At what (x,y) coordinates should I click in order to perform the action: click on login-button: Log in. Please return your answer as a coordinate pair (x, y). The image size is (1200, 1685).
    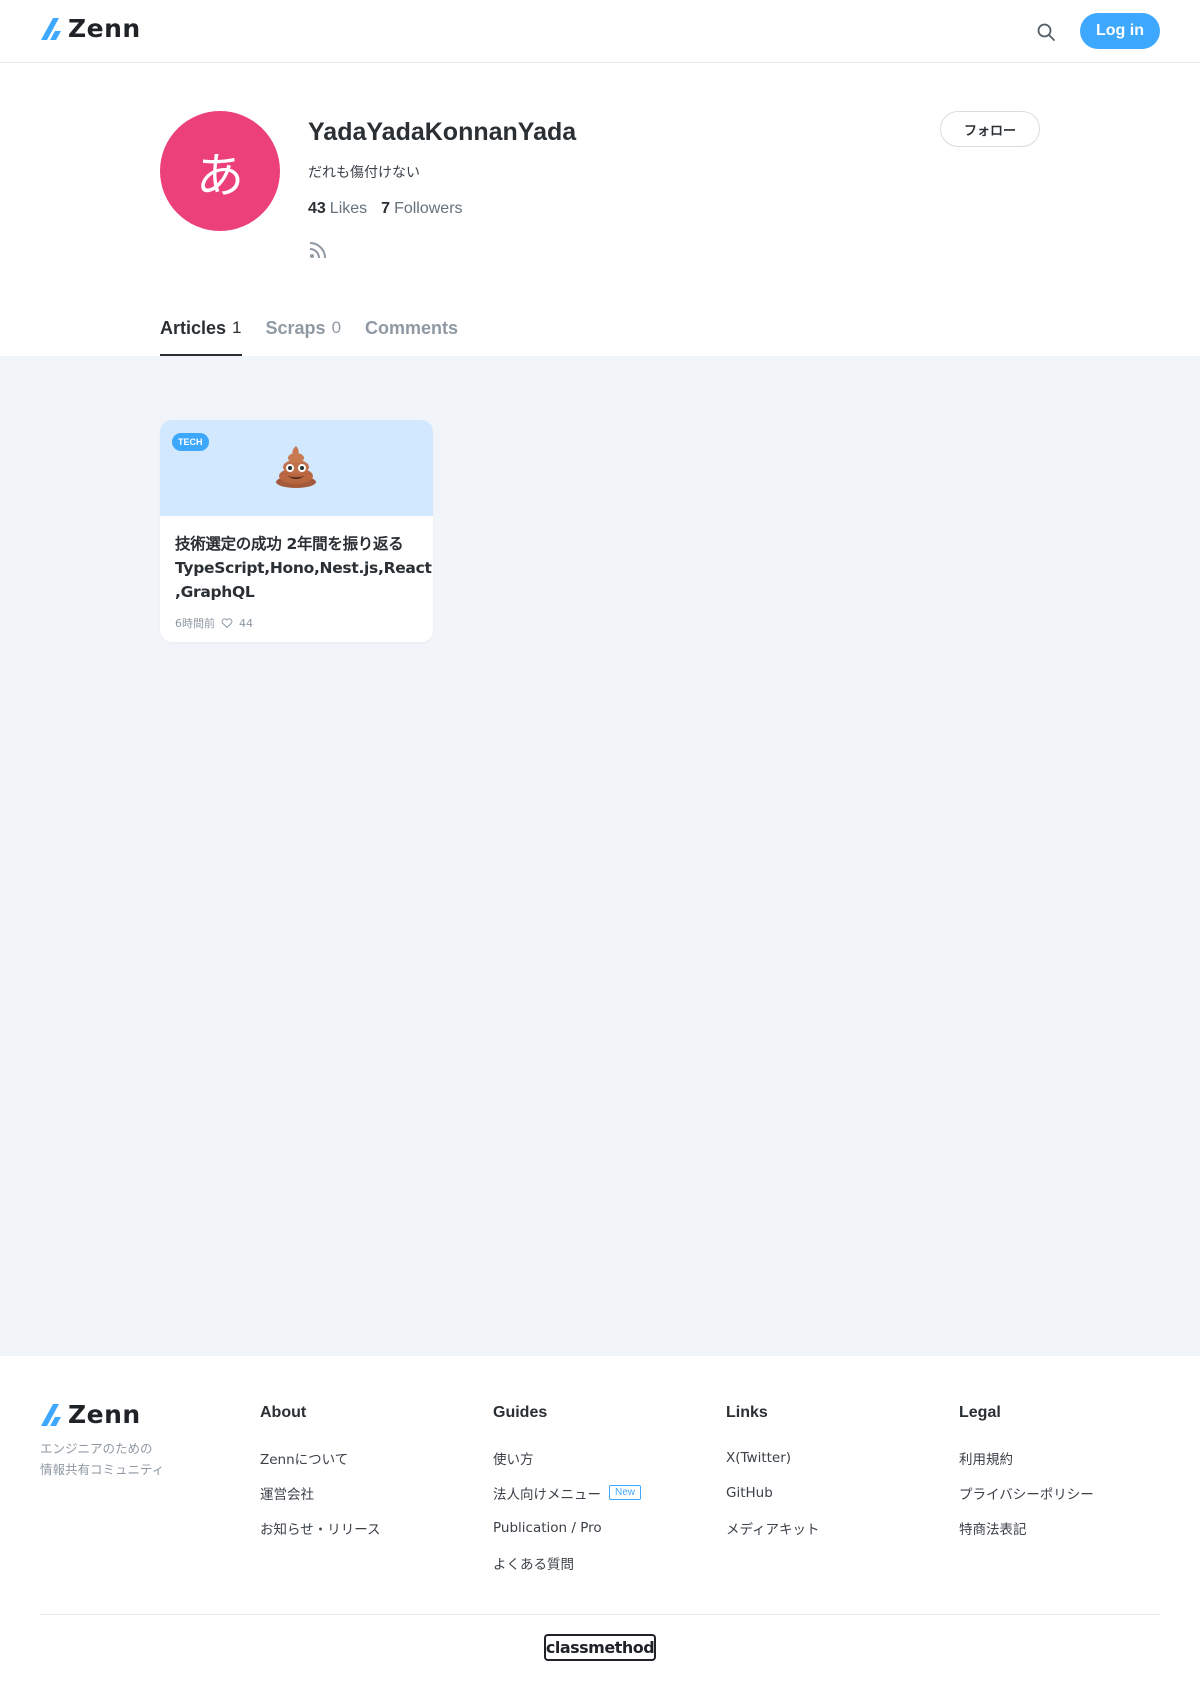
    Looking at the image, I should click on (1120, 31).